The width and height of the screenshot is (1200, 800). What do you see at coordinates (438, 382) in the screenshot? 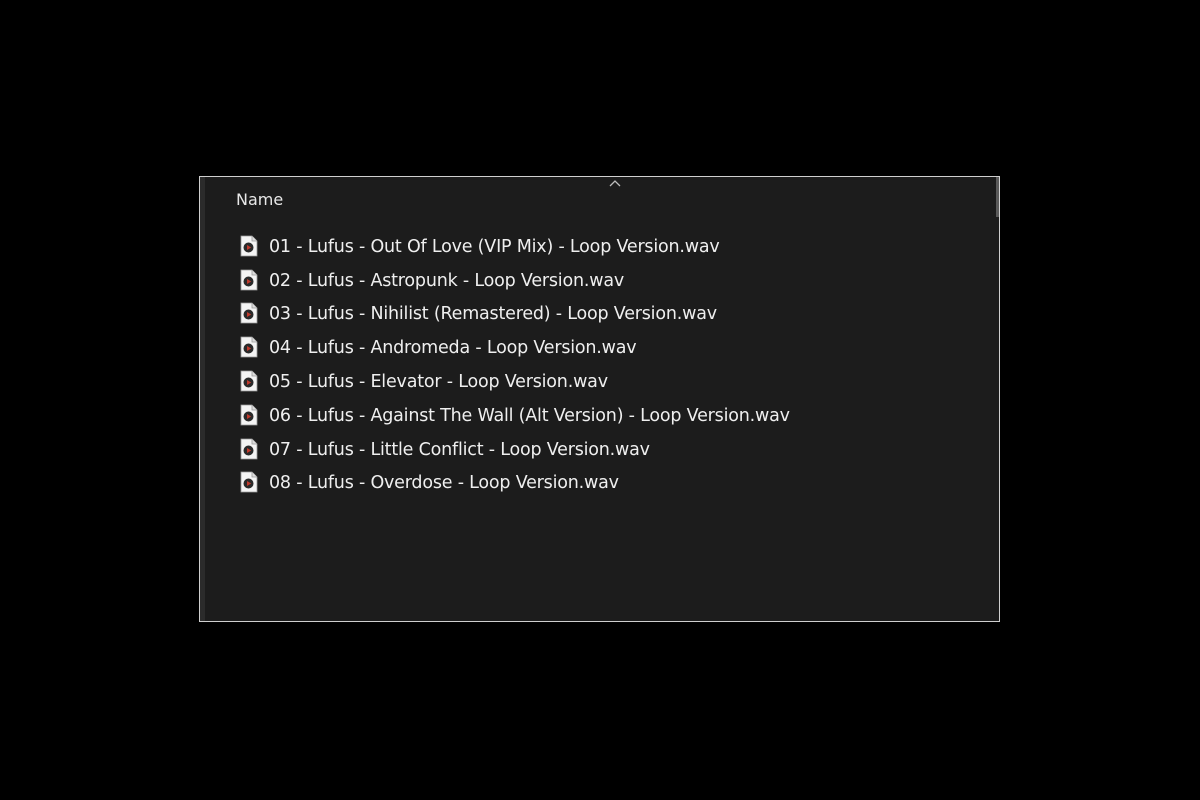
I see `file-name: 05 - Lufus - Elevator - Loop Version.wav` at bounding box center [438, 382].